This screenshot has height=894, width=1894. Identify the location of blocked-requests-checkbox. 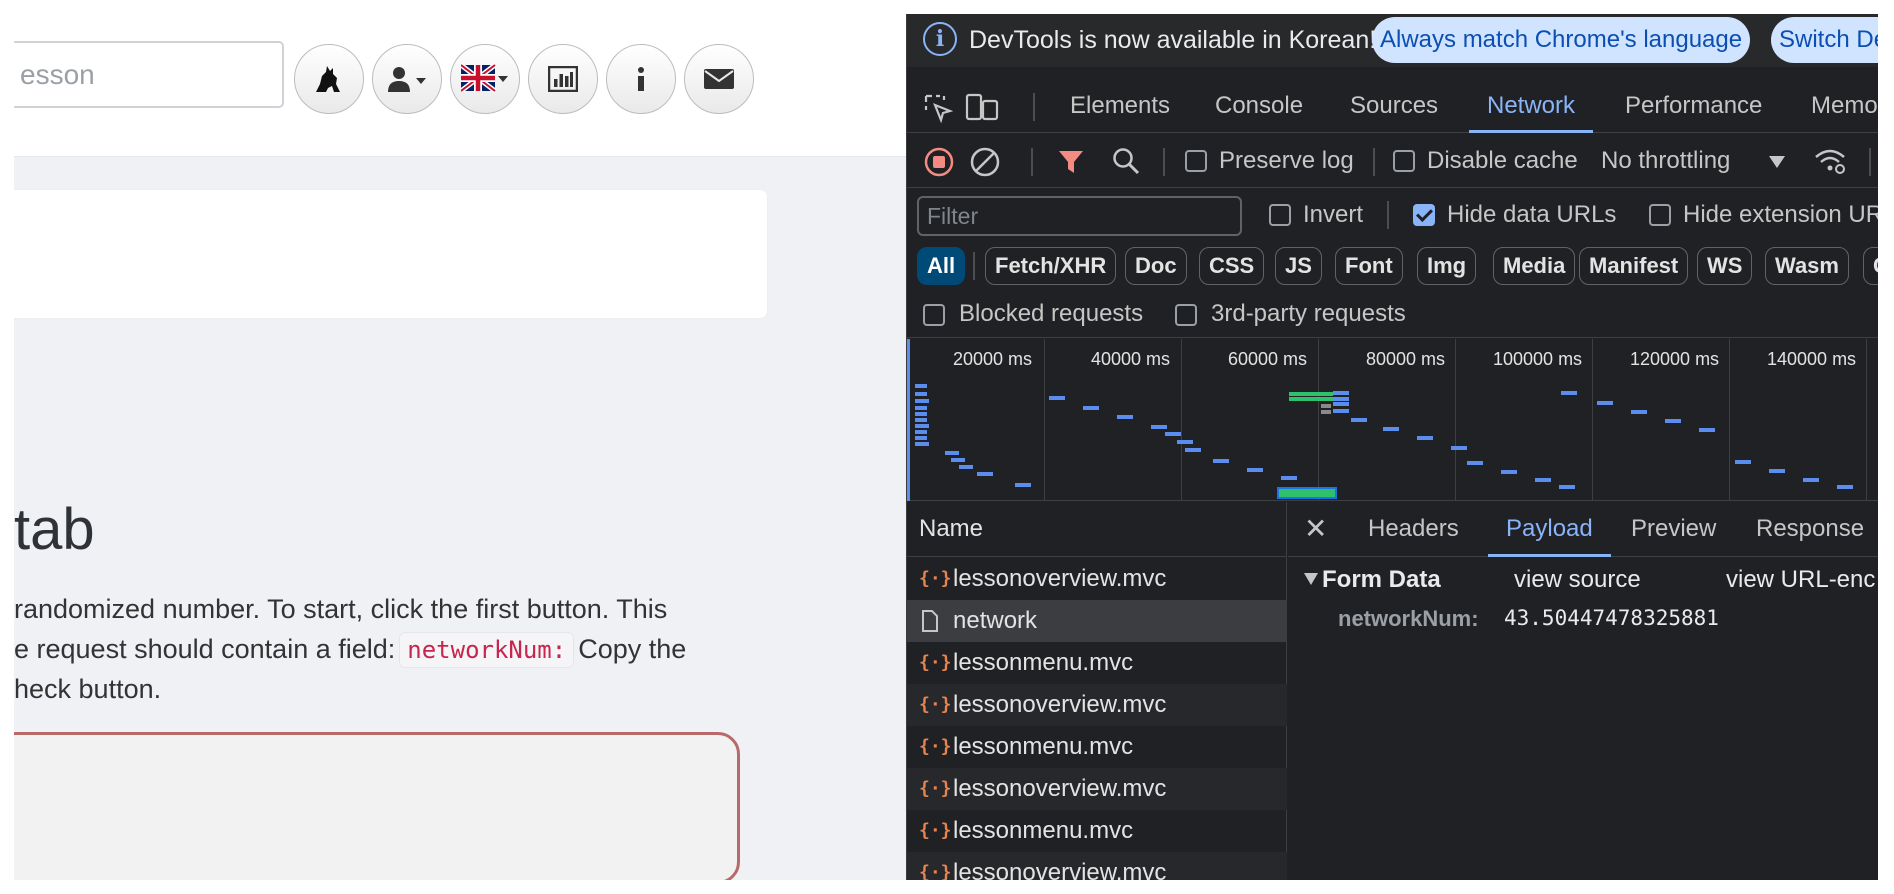
(934, 315).